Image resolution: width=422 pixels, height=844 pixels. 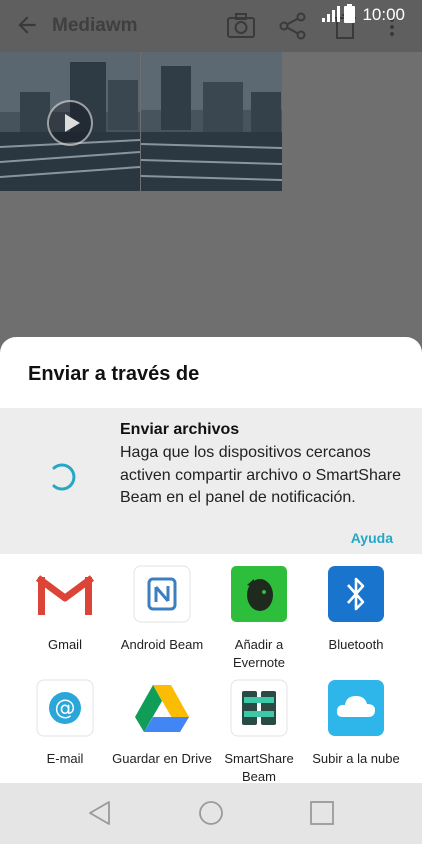 What do you see at coordinates (357, 15) in the screenshot?
I see `status-bar: 10:00` at bounding box center [357, 15].